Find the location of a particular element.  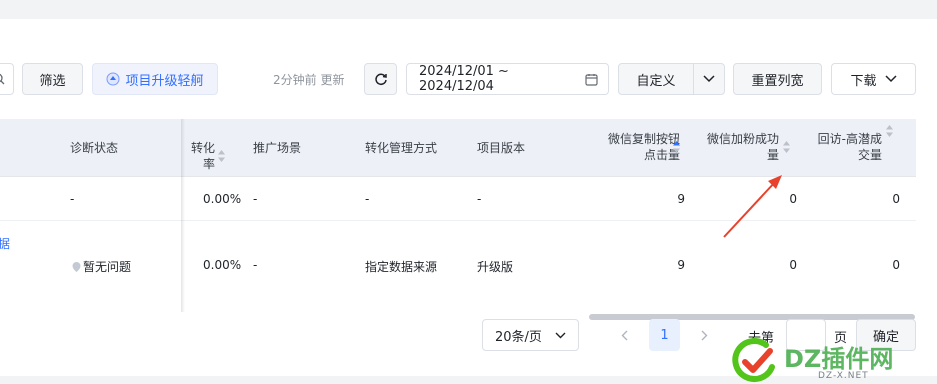

frozen-column-shadow is located at coordinates (183, 215).